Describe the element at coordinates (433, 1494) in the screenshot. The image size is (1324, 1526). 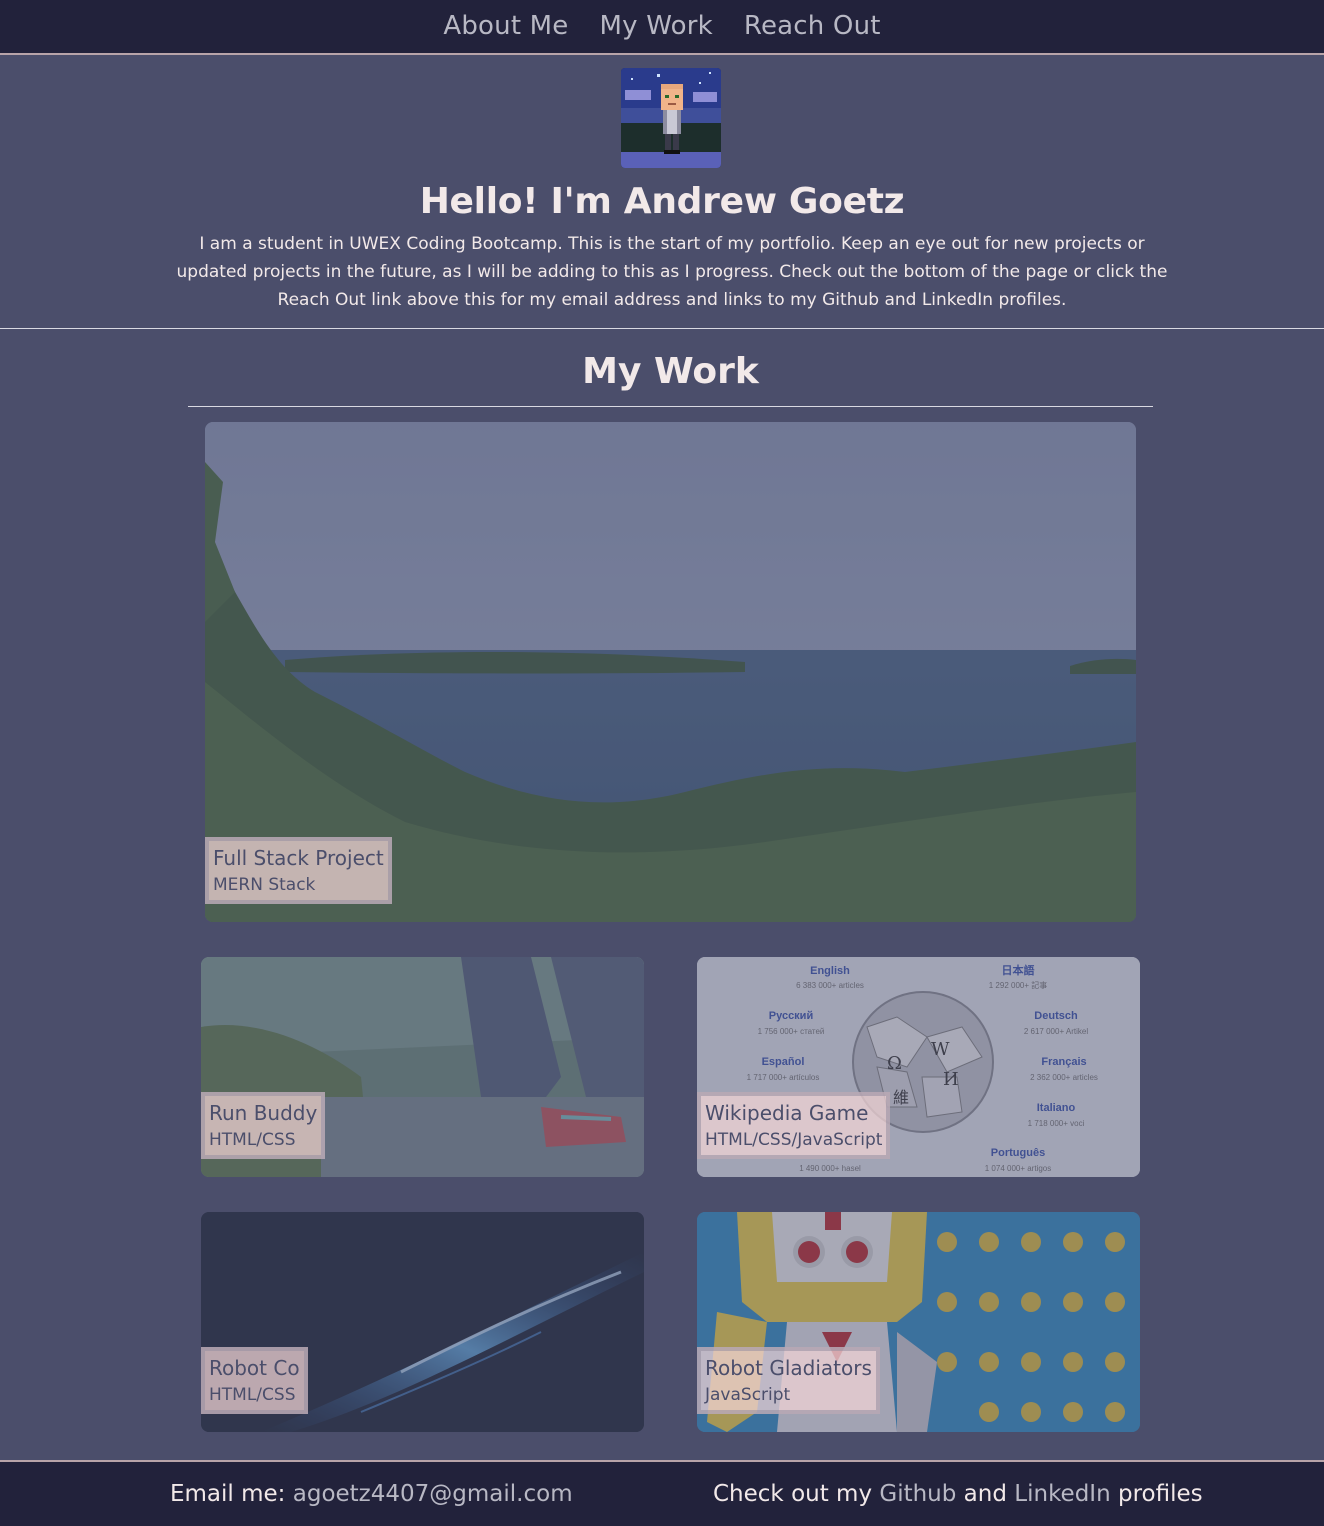
I see `email-link: agoetz4407@gmail.com` at that location.